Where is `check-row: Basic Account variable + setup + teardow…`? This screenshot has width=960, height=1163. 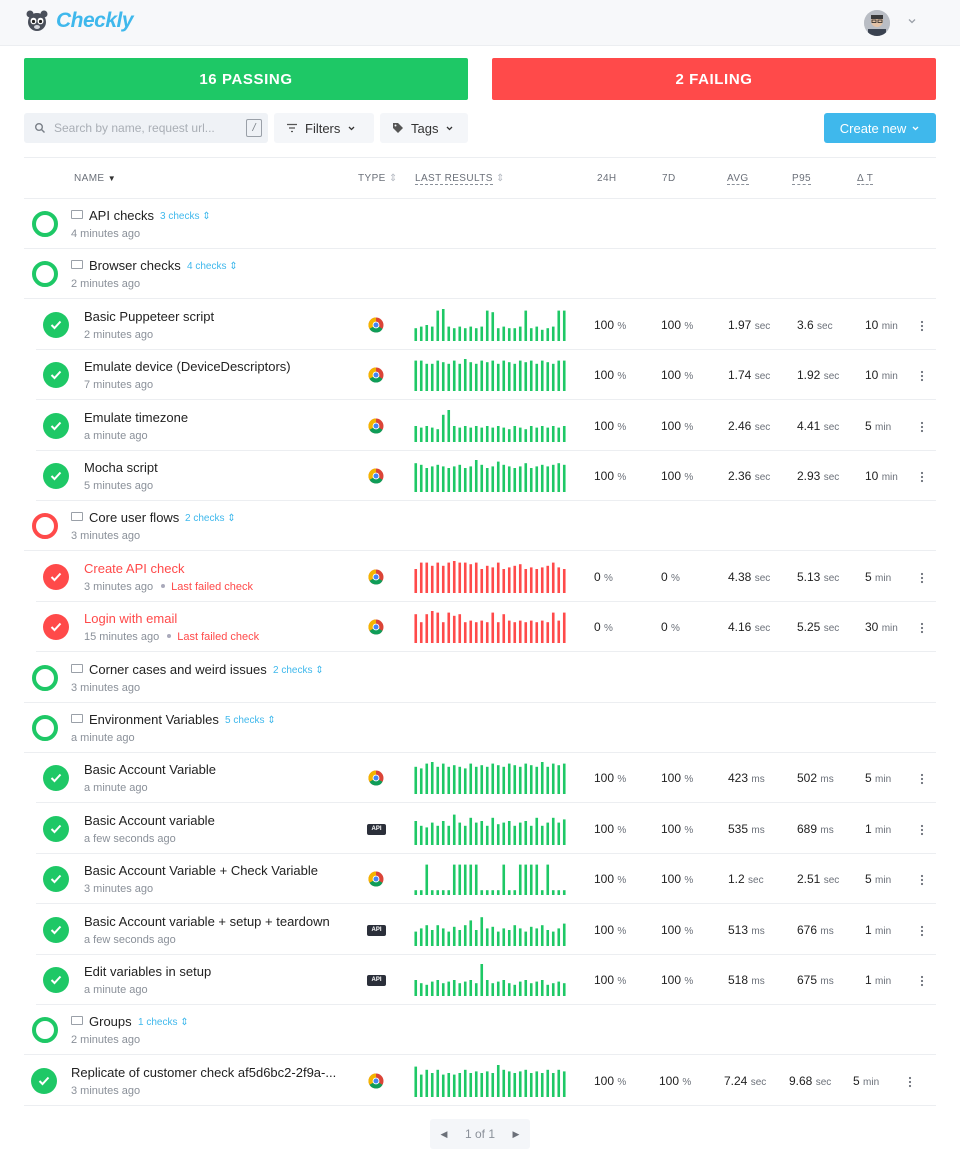 check-row: Basic Account variable + setup + teardow… is located at coordinates (480, 930).